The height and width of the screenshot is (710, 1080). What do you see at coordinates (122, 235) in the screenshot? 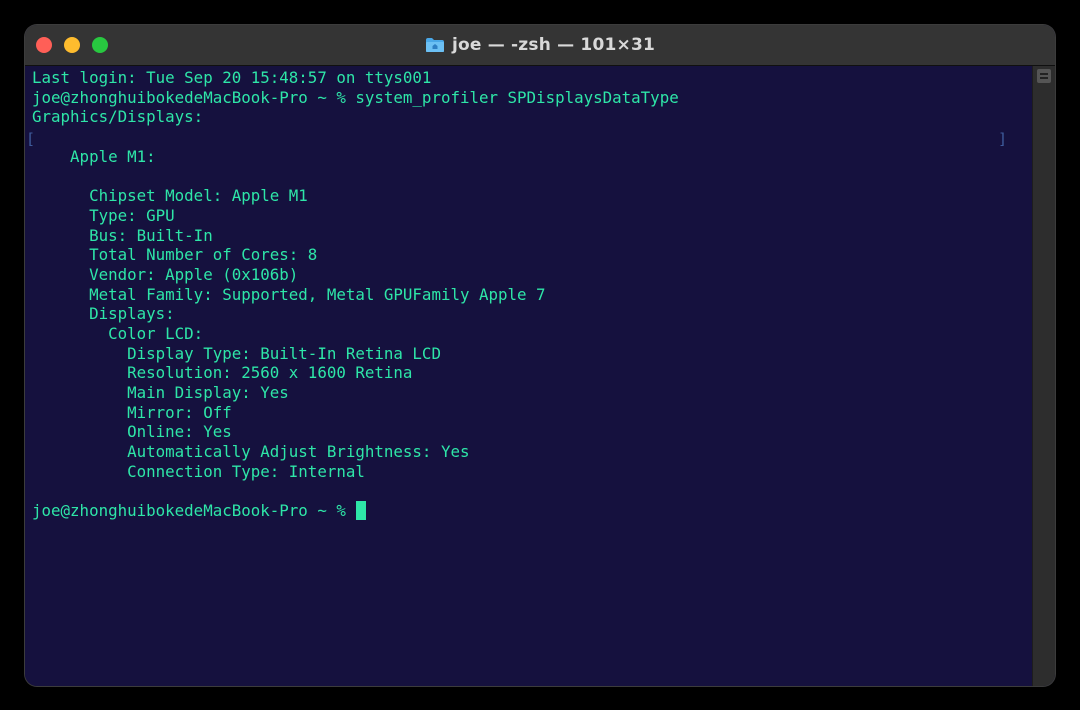
I see `terminal-line: Bus: Built-In` at bounding box center [122, 235].